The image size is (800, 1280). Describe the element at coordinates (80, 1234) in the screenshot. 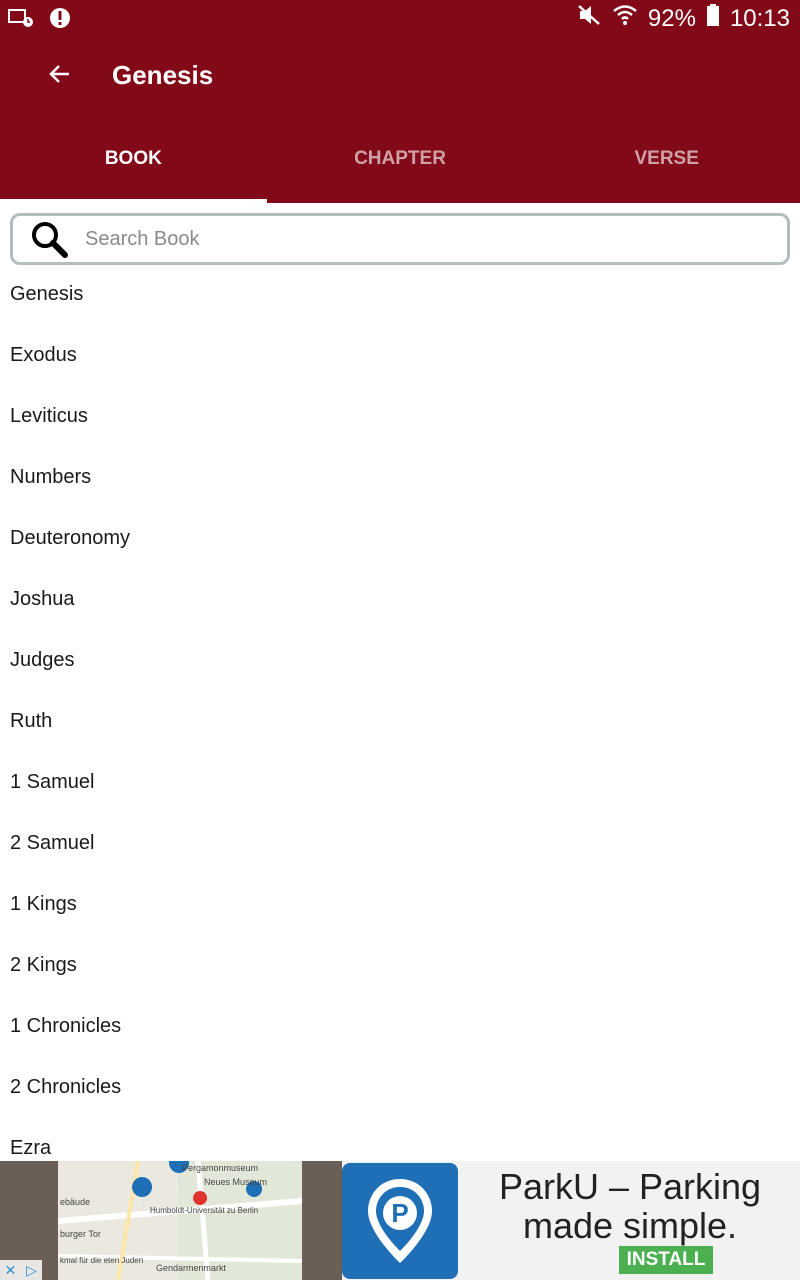

I see `map-label: burger Tor` at that location.